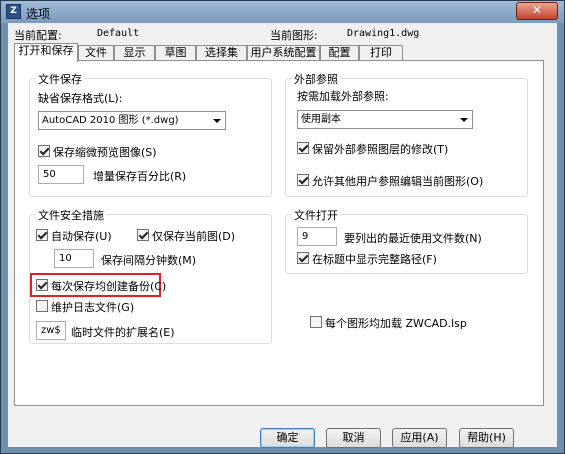  What do you see at coordinates (537, 11) in the screenshot?
I see `close-button: ✕` at bounding box center [537, 11].